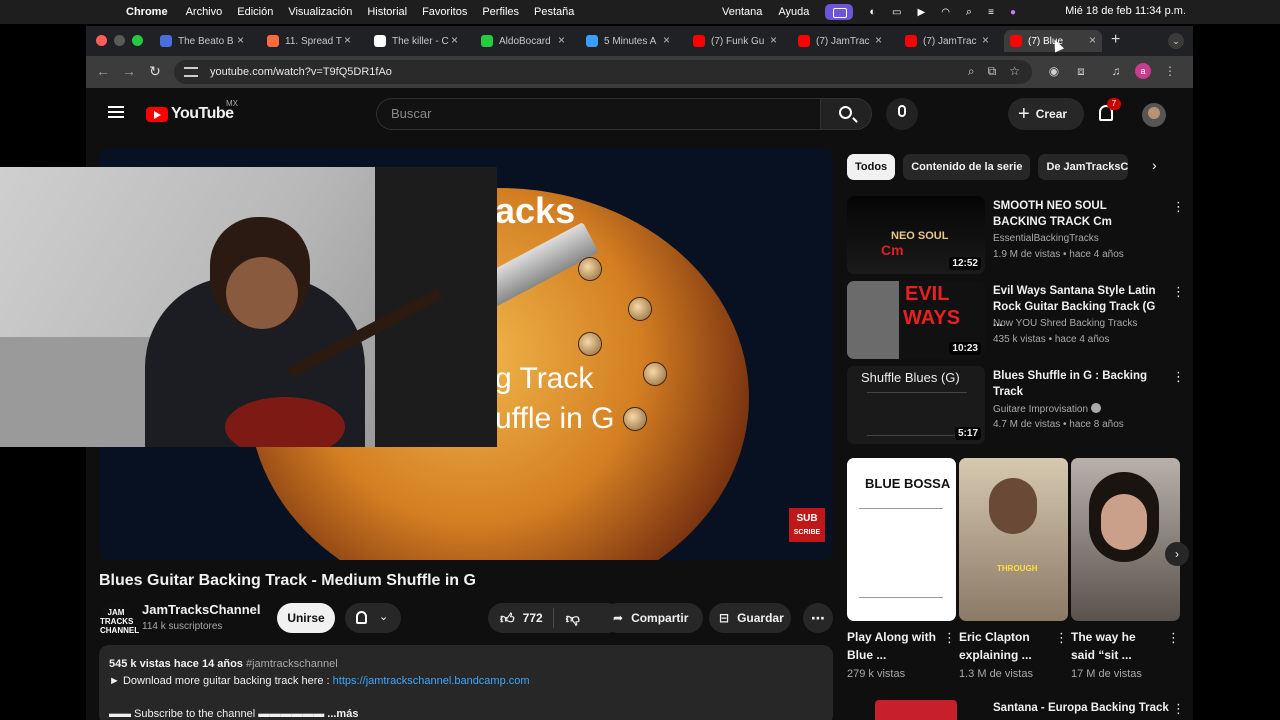 The width and height of the screenshot is (1280, 720). I want to click on install-icon: ⧉, so click(992, 71).